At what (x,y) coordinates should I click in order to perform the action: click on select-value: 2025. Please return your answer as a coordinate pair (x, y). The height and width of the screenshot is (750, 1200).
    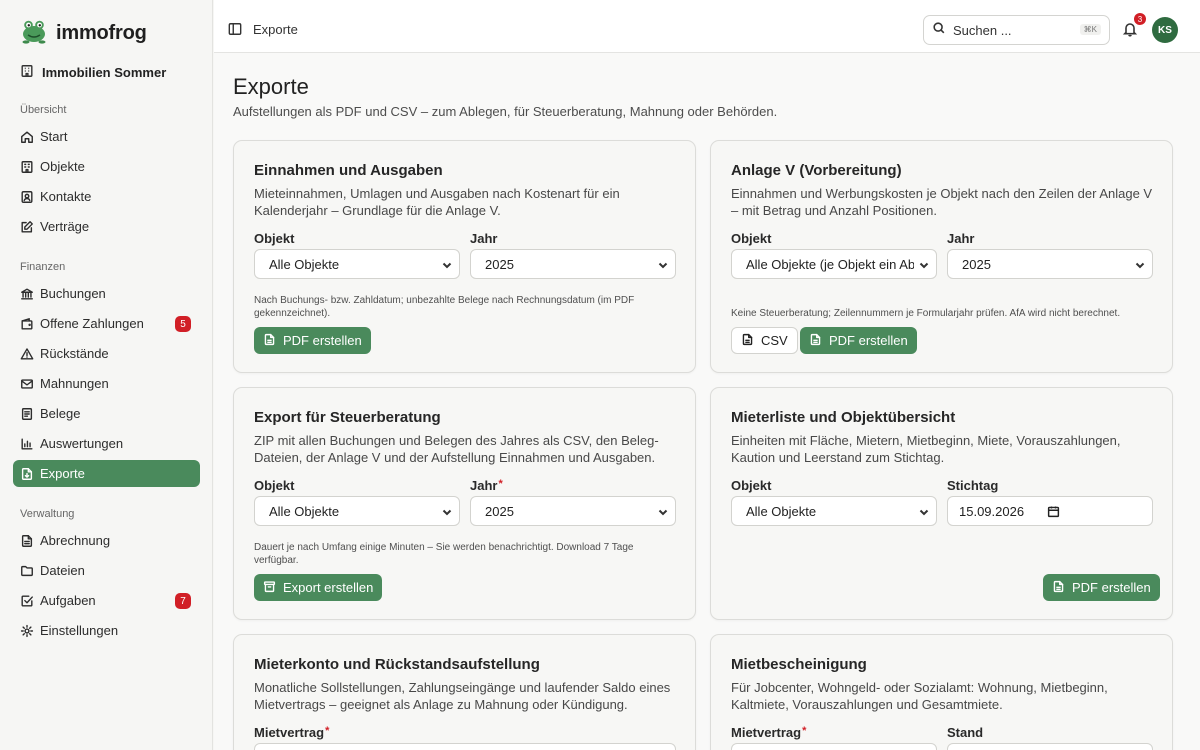
    Looking at the image, I should click on (499, 511).